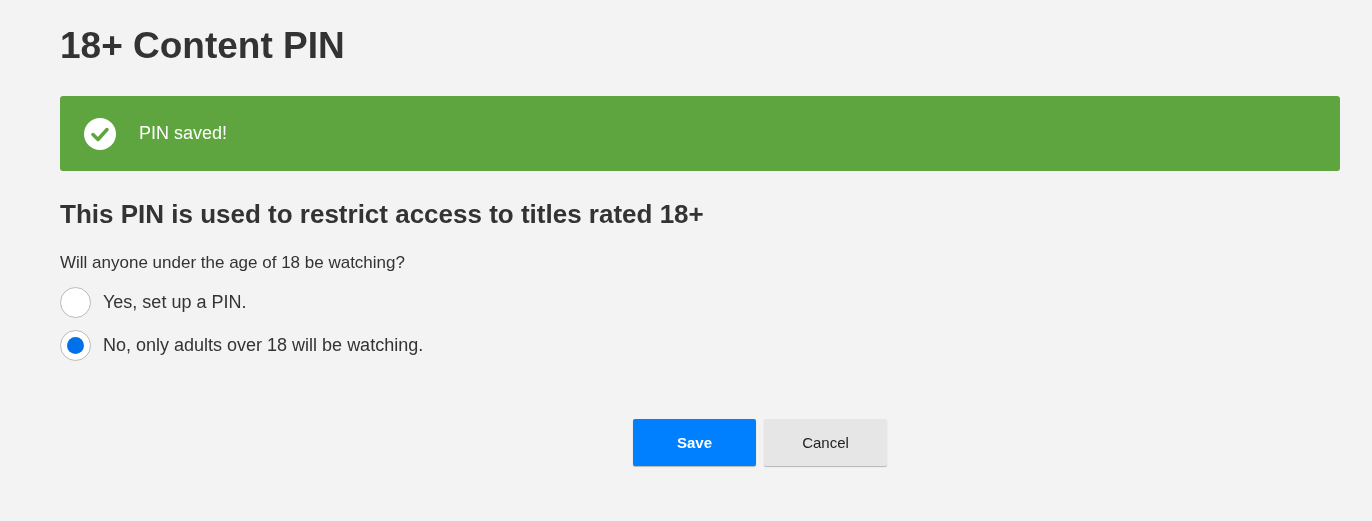  Describe the element at coordinates (100, 133) in the screenshot. I see `check-circle-icon` at that location.